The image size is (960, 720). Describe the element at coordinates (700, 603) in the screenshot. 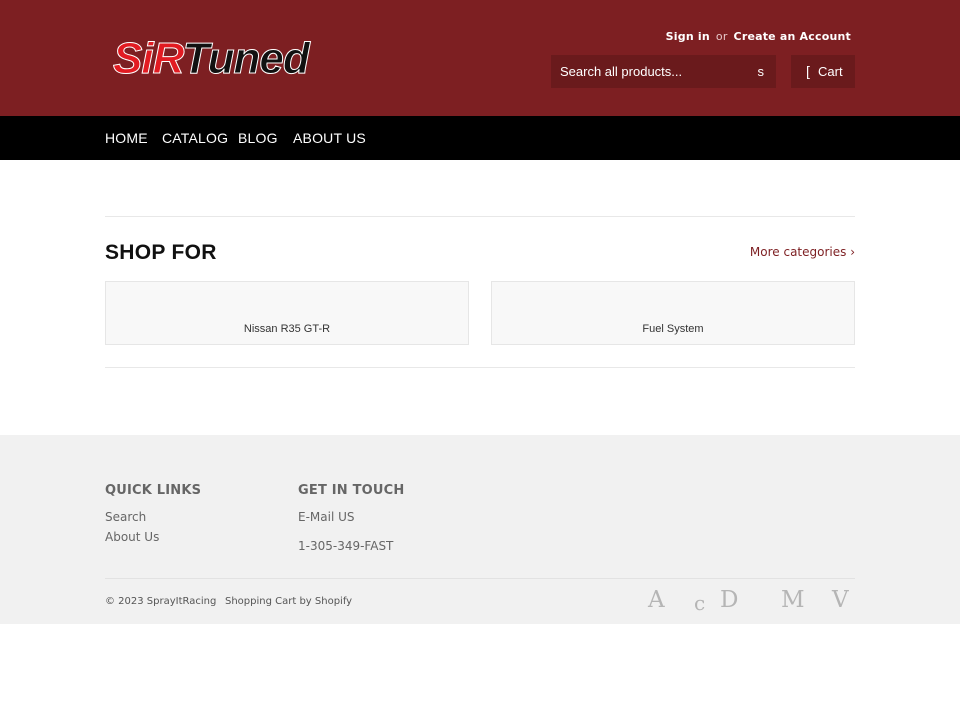

I see `diners-club-icon: c` at that location.